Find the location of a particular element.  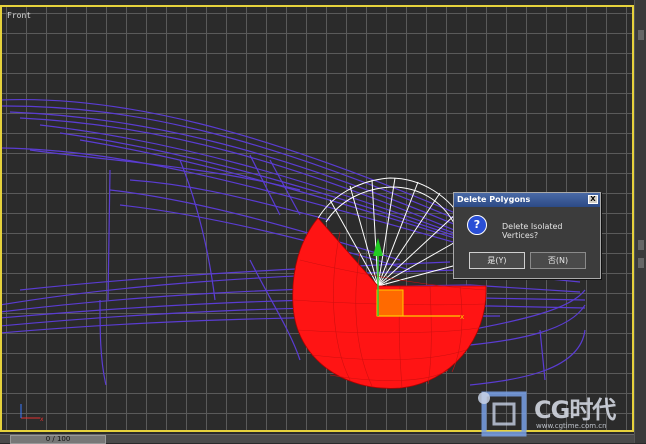

command-panel-edge is located at coordinates (640, 221).